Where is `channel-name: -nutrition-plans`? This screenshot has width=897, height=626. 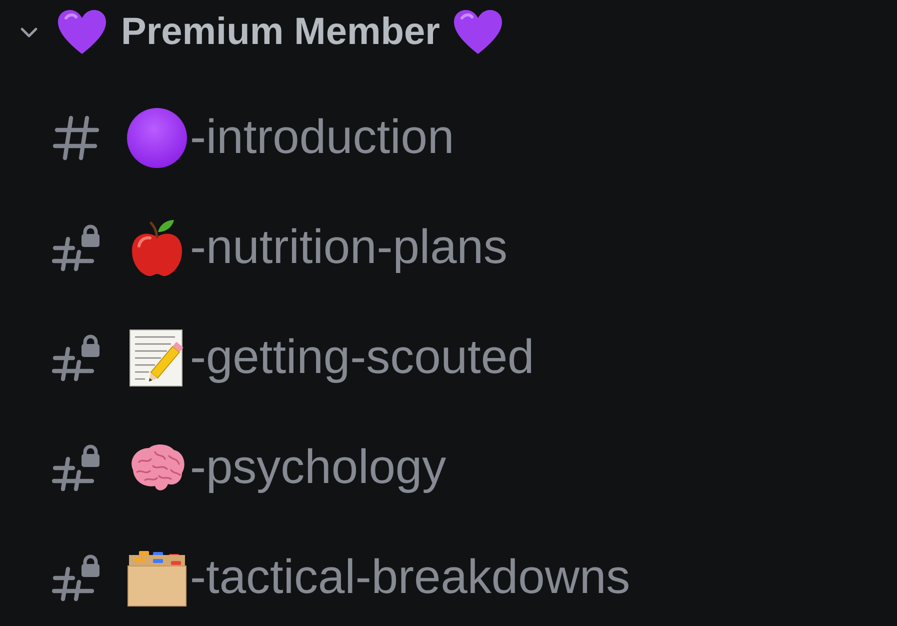
channel-name: -nutrition-plans is located at coordinates (349, 248).